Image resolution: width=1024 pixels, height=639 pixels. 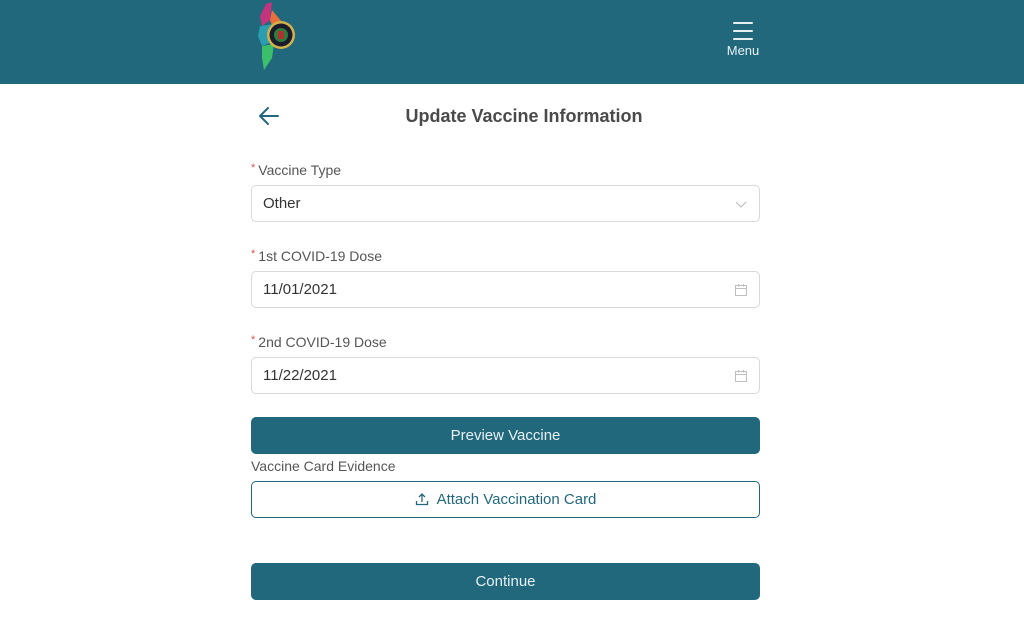 What do you see at coordinates (282, 203) in the screenshot?
I see `vaccine-type-value: Other` at bounding box center [282, 203].